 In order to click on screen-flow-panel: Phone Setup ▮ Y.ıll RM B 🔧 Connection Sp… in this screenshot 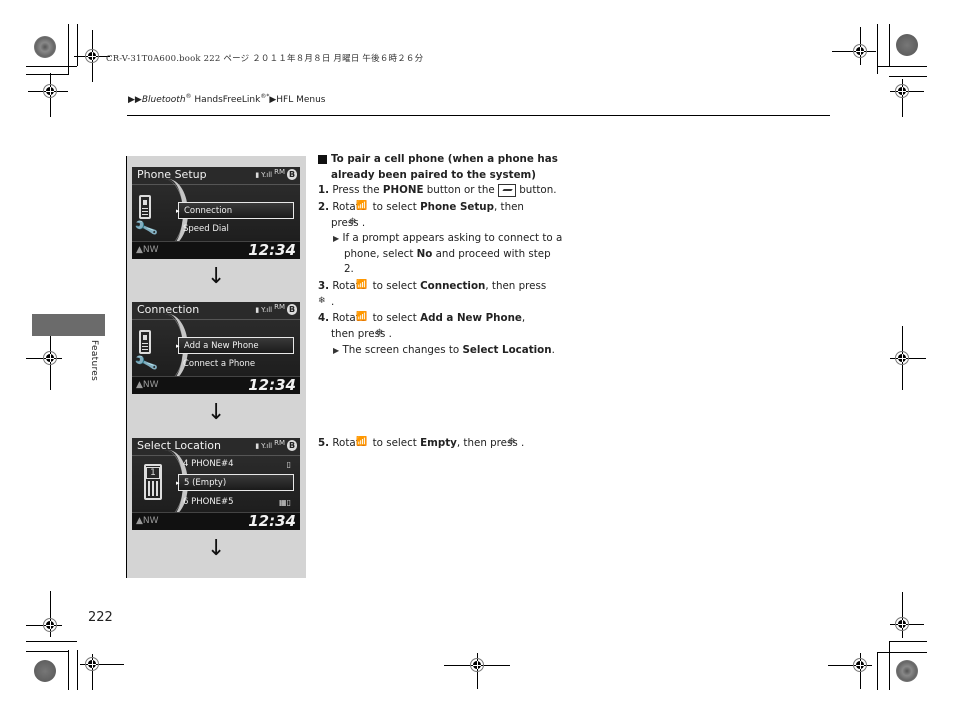, I will do `click(216, 367)`.